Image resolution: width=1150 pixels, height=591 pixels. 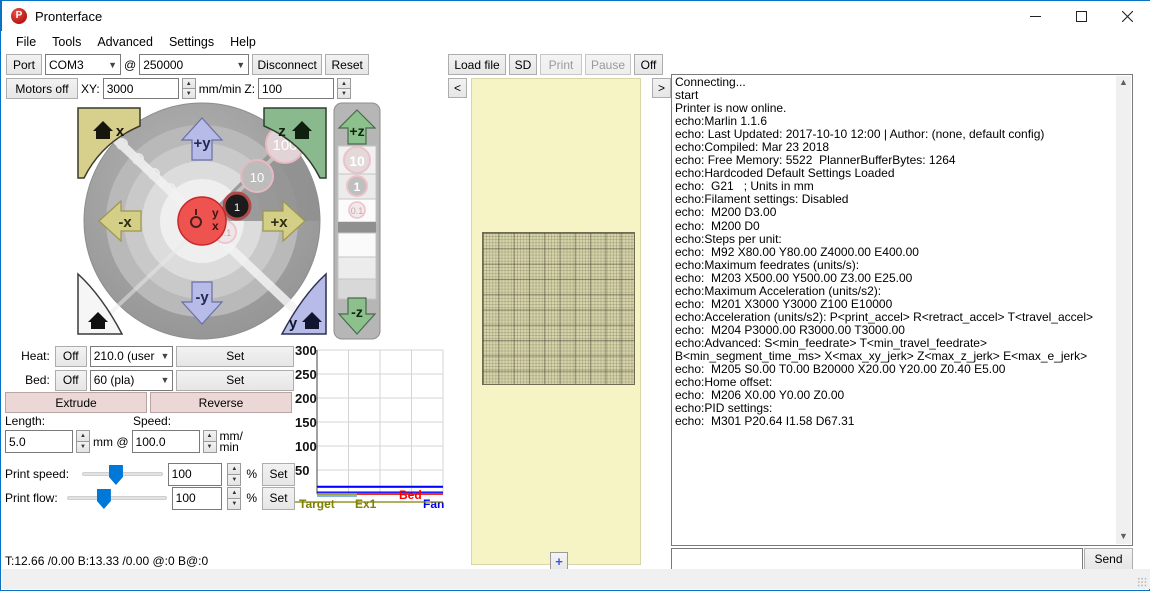 I want to click on y-tick-50: 50, so click(x=302, y=470).